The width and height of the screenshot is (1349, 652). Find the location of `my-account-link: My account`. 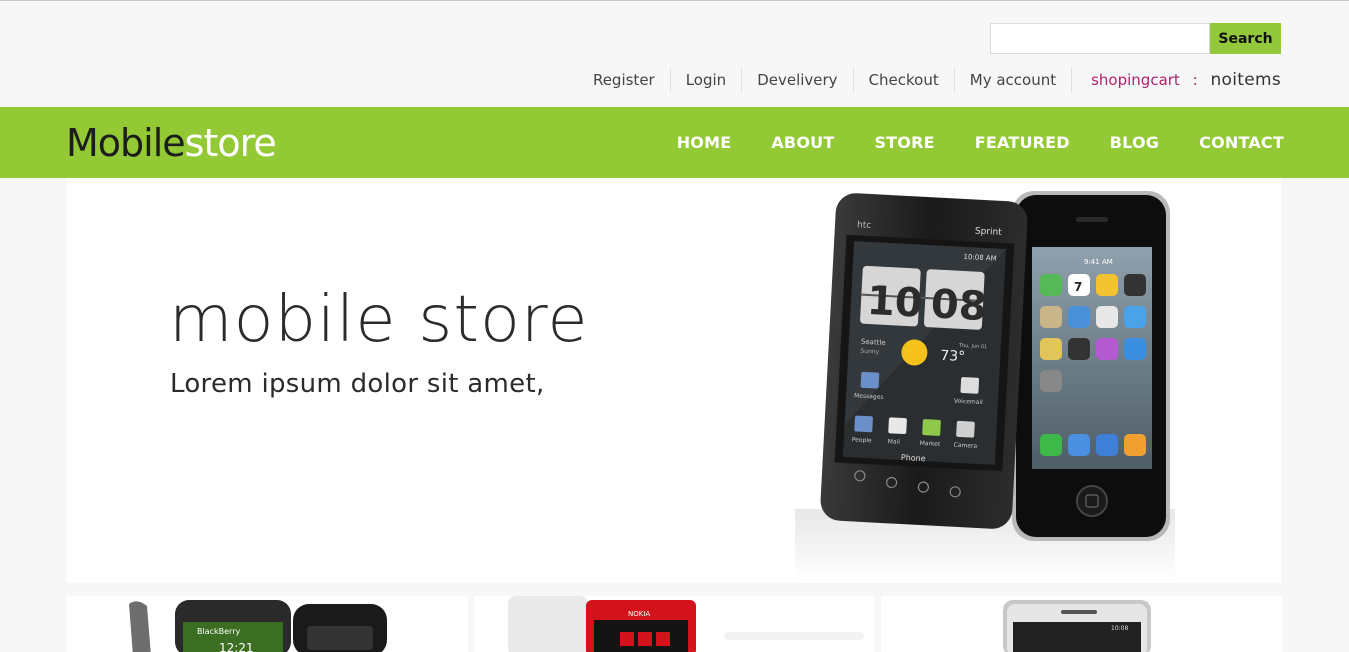

my-account-link: My account is located at coordinates (1014, 80).